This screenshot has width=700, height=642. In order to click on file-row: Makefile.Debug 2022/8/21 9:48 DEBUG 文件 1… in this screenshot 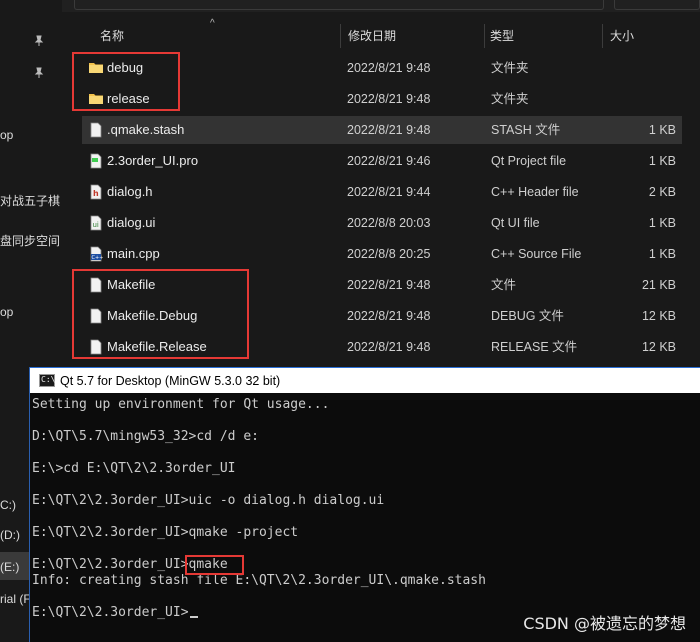, I will do `click(382, 316)`.